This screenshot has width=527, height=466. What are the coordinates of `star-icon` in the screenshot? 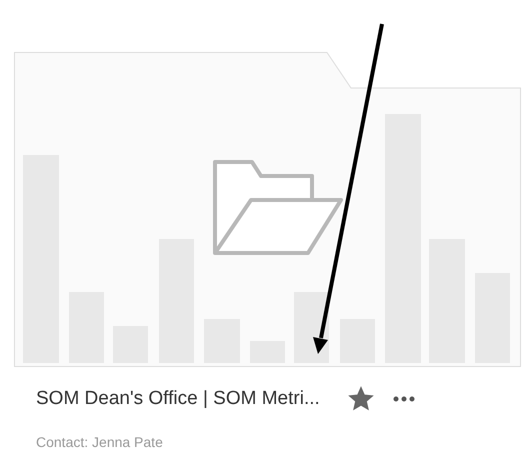 It's located at (361, 399).